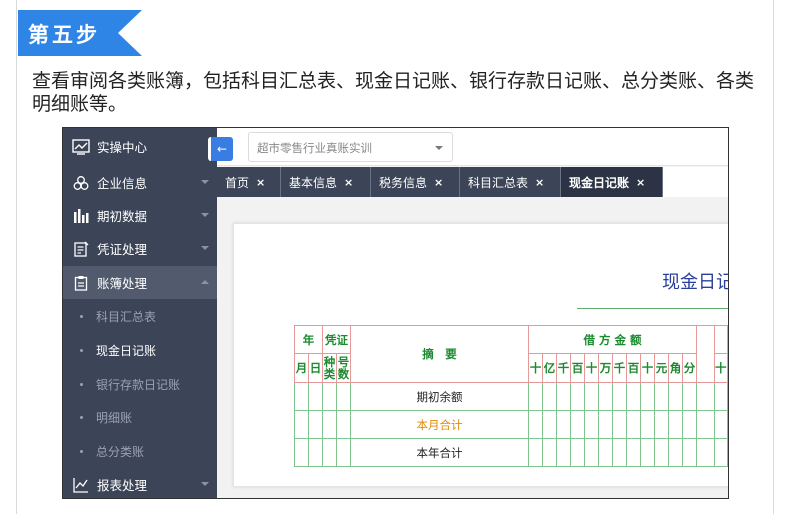  Describe the element at coordinates (498, 182) in the screenshot. I see `tab-label: 科目汇总表` at that location.